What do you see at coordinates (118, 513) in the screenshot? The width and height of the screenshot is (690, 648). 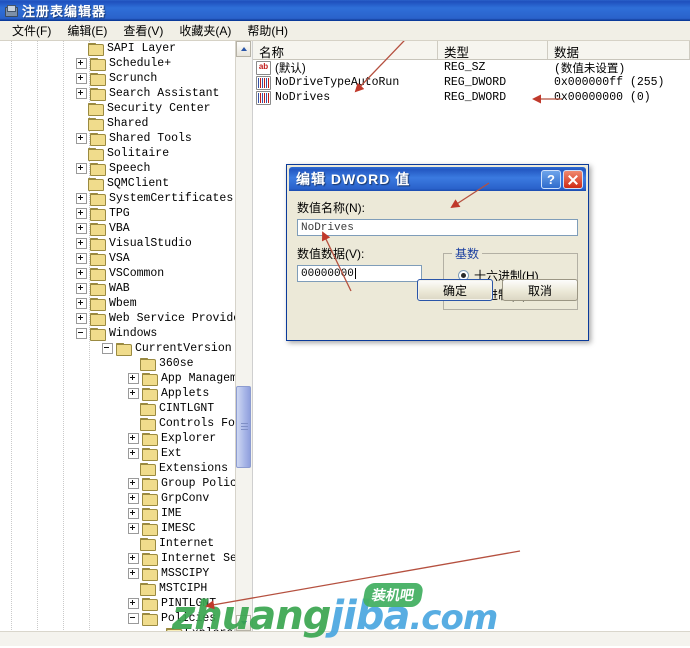 I see `tree-item: IME` at bounding box center [118, 513].